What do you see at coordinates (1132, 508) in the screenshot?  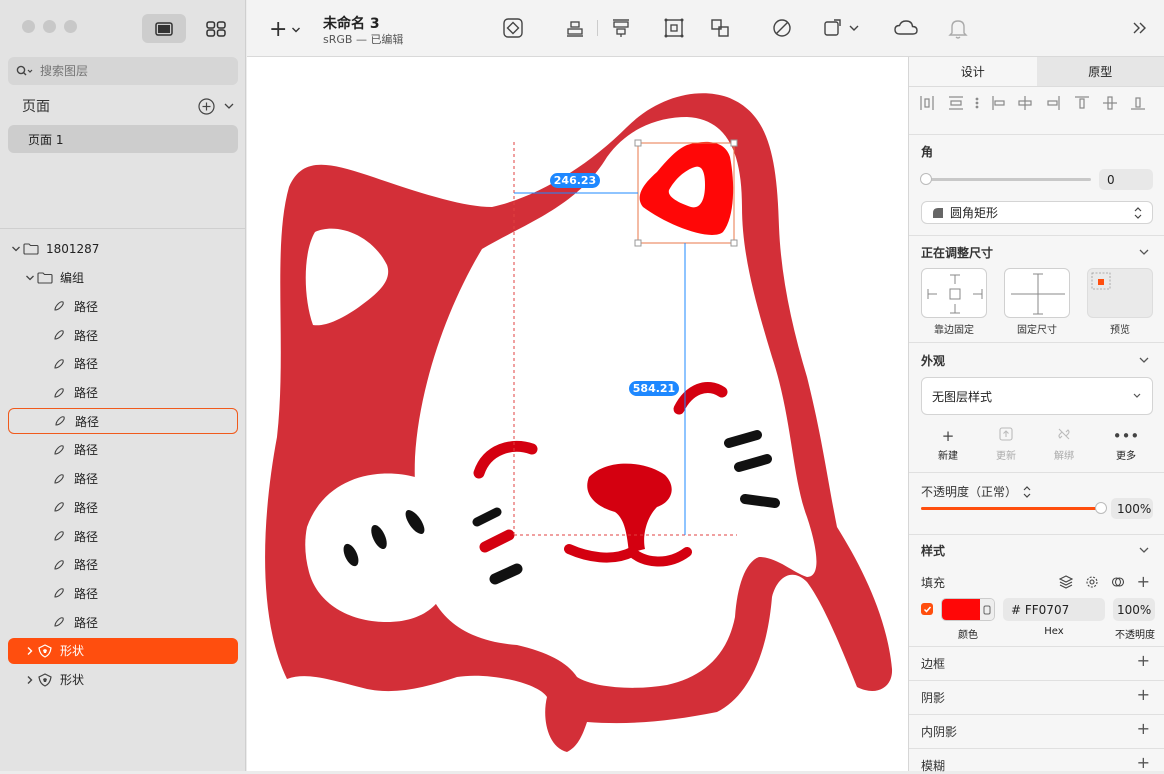 I see `opacity-input: 100%` at bounding box center [1132, 508].